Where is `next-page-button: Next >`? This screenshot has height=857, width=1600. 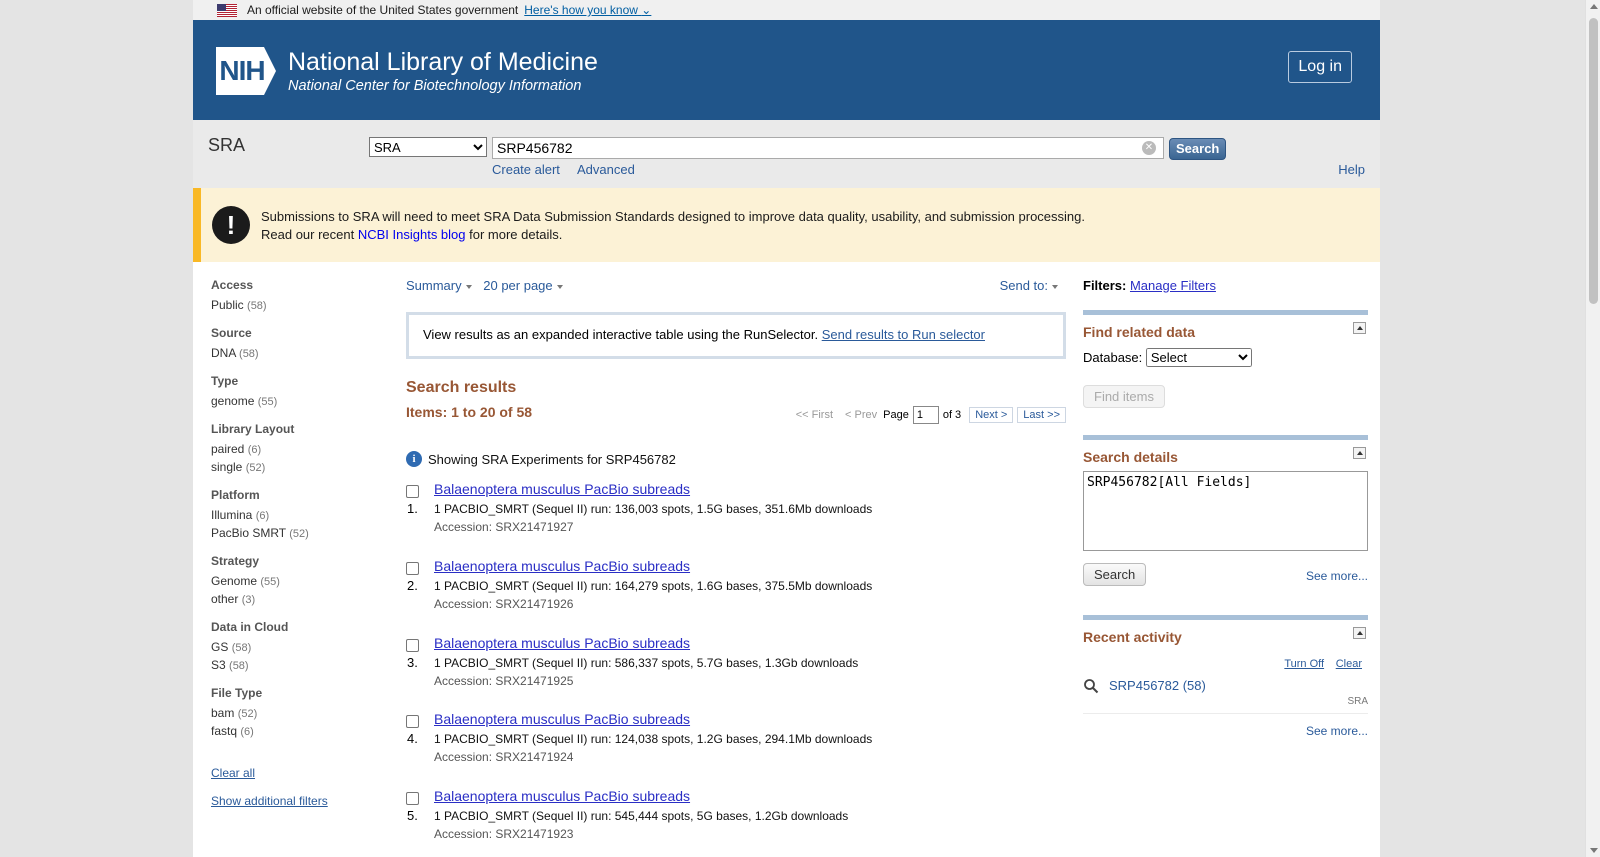 next-page-button: Next > is located at coordinates (991, 415).